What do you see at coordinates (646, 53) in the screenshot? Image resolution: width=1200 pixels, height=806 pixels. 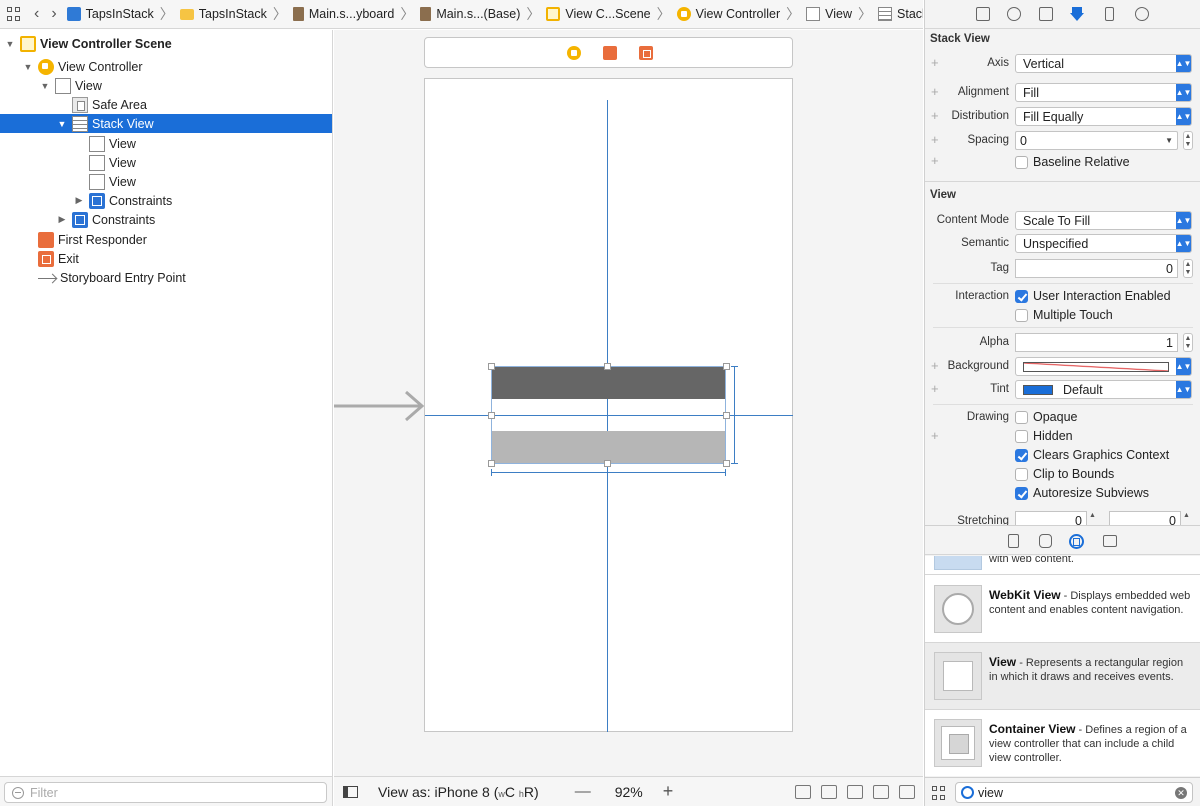 I see `exit-icon` at bounding box center [646, 53].